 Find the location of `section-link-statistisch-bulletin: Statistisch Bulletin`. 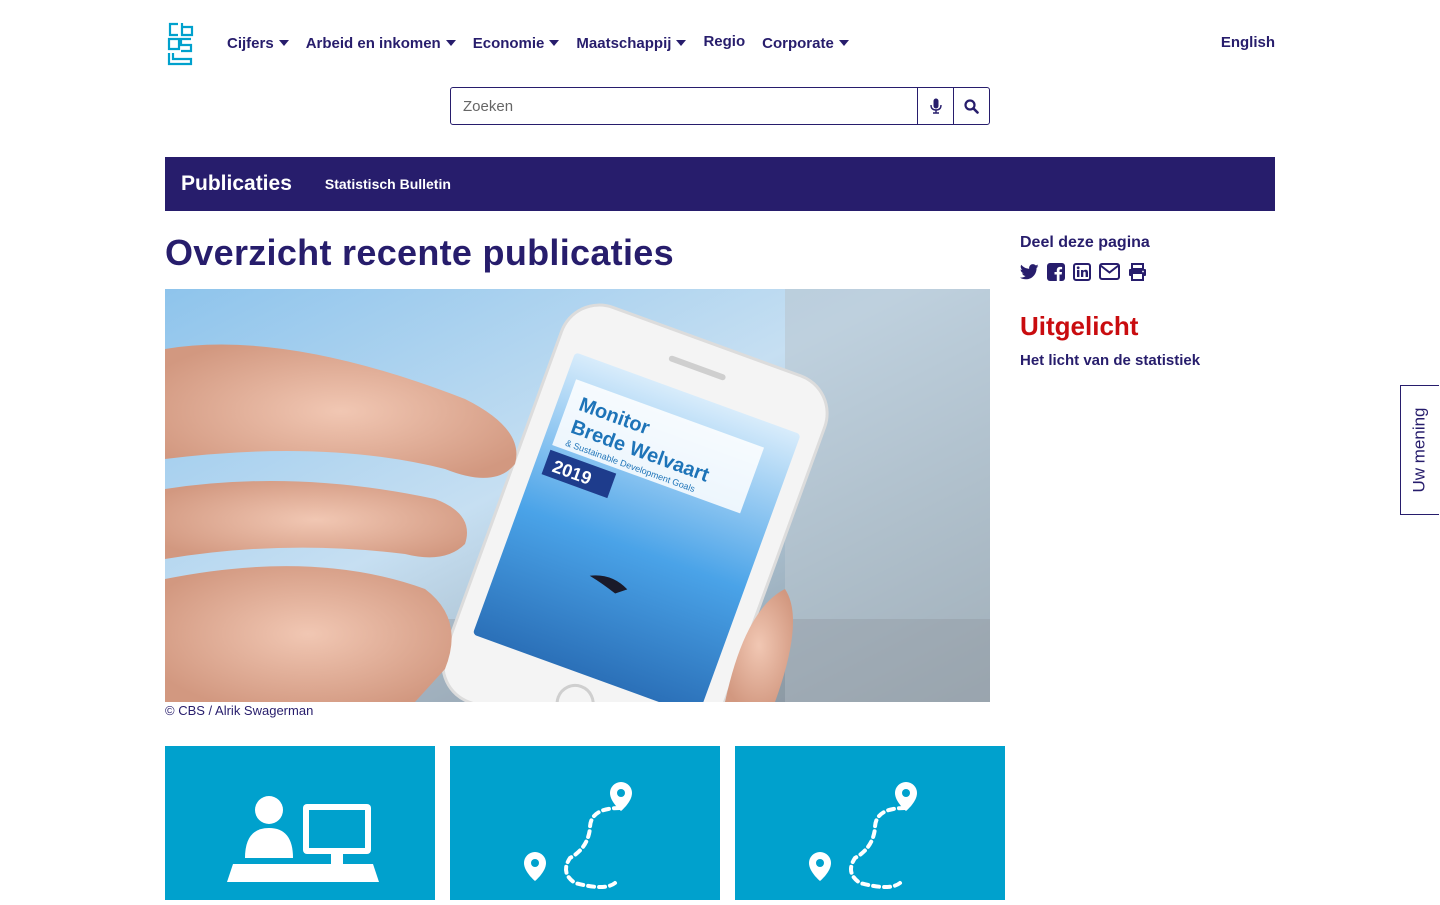

section-link-statistisch-bulletin: Statistisch Bulletin is located at coordinates (388, 184).